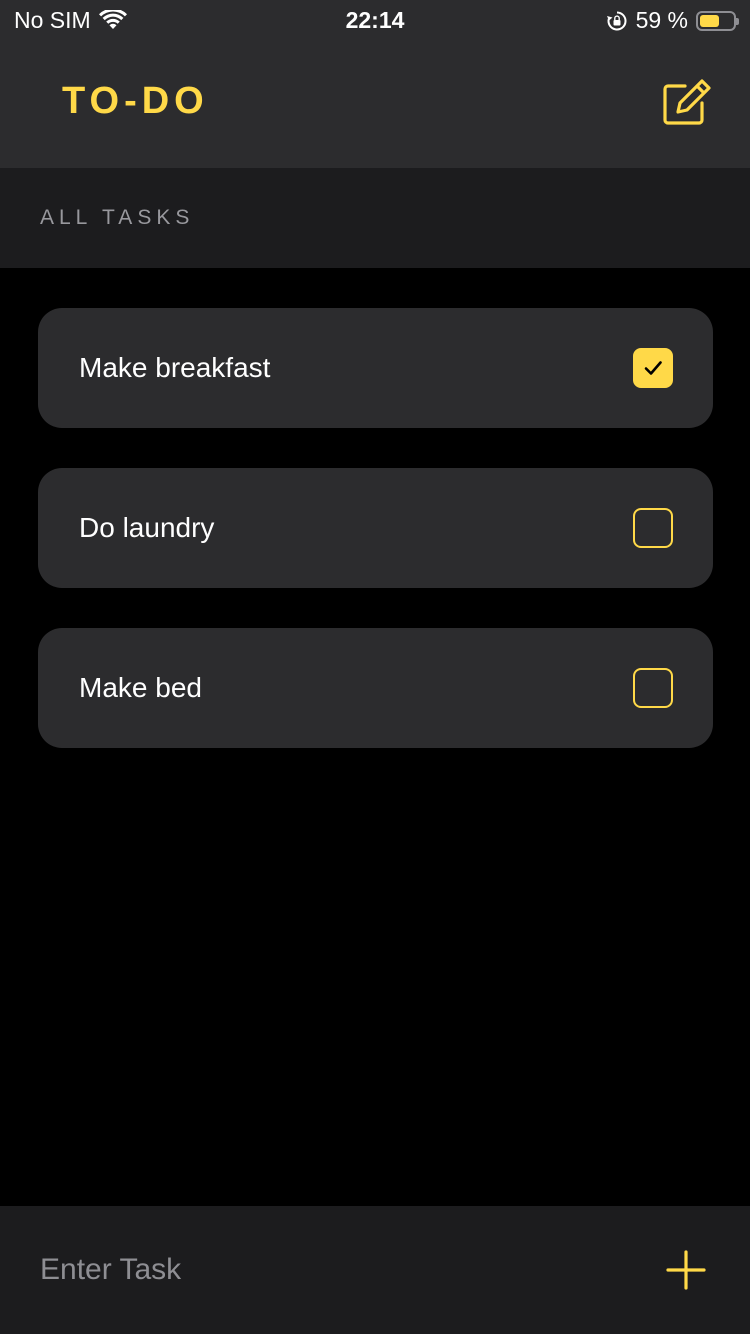 The width and height of the screenshot is (750, 1334). Describe the element at coordinates (375, 688) in the screenshot. I see `task-item: Make bed` at that location.